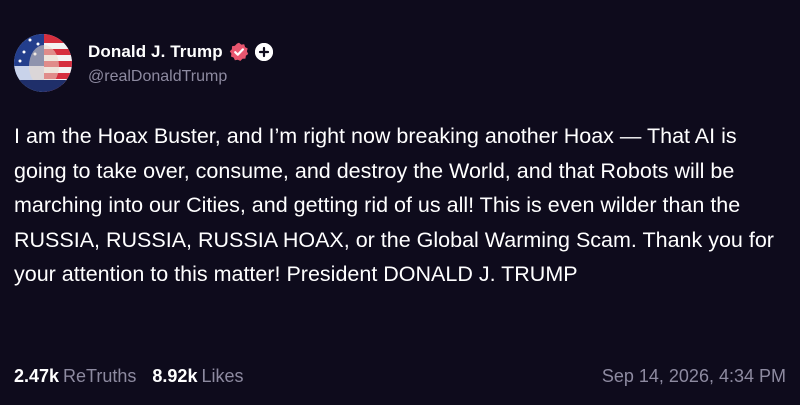 The image size is (800, 405). I want to click on post-stats: 2.47k ReTruths 8.92k Likes, so click(136, 376).